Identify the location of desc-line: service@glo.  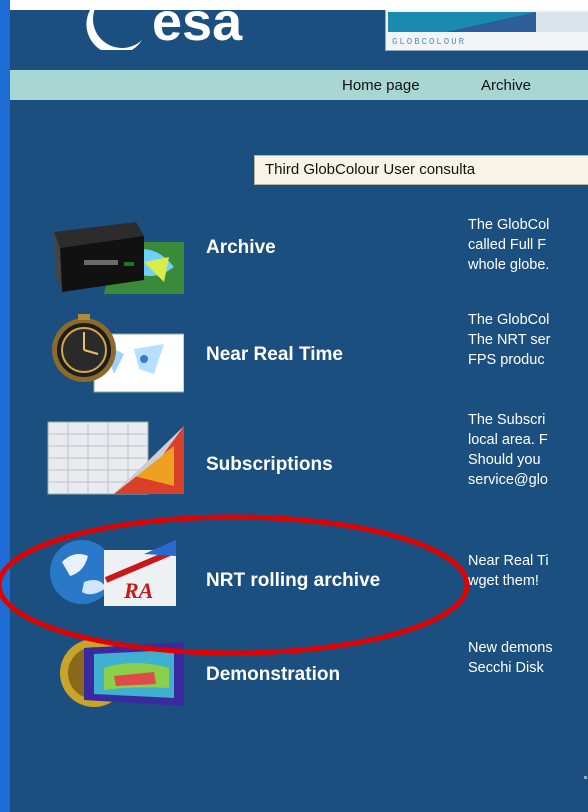
(508, 480).